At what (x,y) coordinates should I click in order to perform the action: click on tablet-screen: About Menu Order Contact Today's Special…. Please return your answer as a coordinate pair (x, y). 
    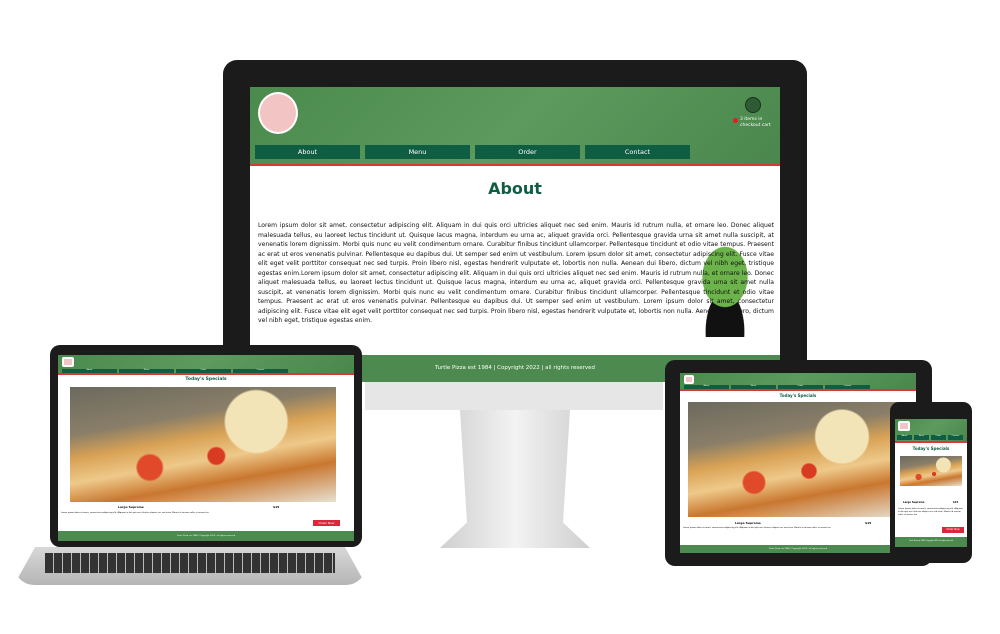
    Looking at the image, I should click on (798, 463).